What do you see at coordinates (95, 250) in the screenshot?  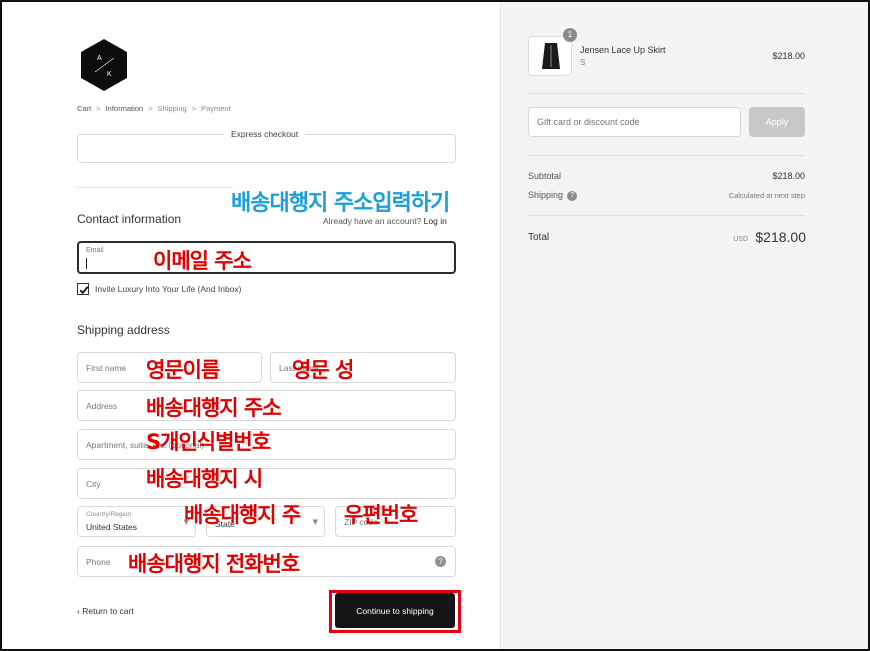 I see `email-label: Email` at bounding box center [95, 250].